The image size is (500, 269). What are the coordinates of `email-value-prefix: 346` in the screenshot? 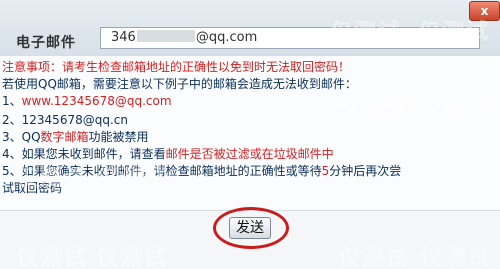 It's located at (123, 37).